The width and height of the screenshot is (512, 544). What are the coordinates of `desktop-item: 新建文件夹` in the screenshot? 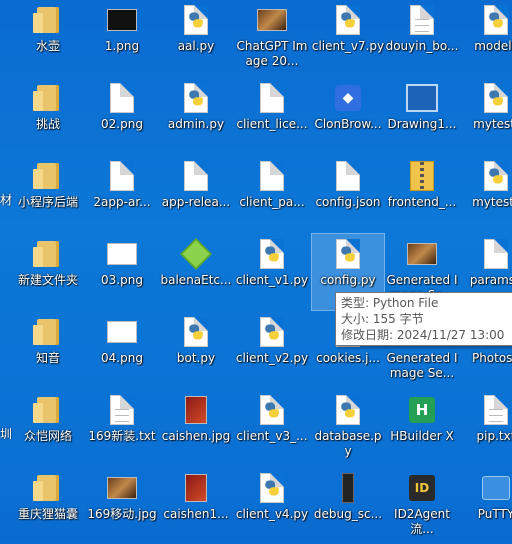 It's located at (48, 272).